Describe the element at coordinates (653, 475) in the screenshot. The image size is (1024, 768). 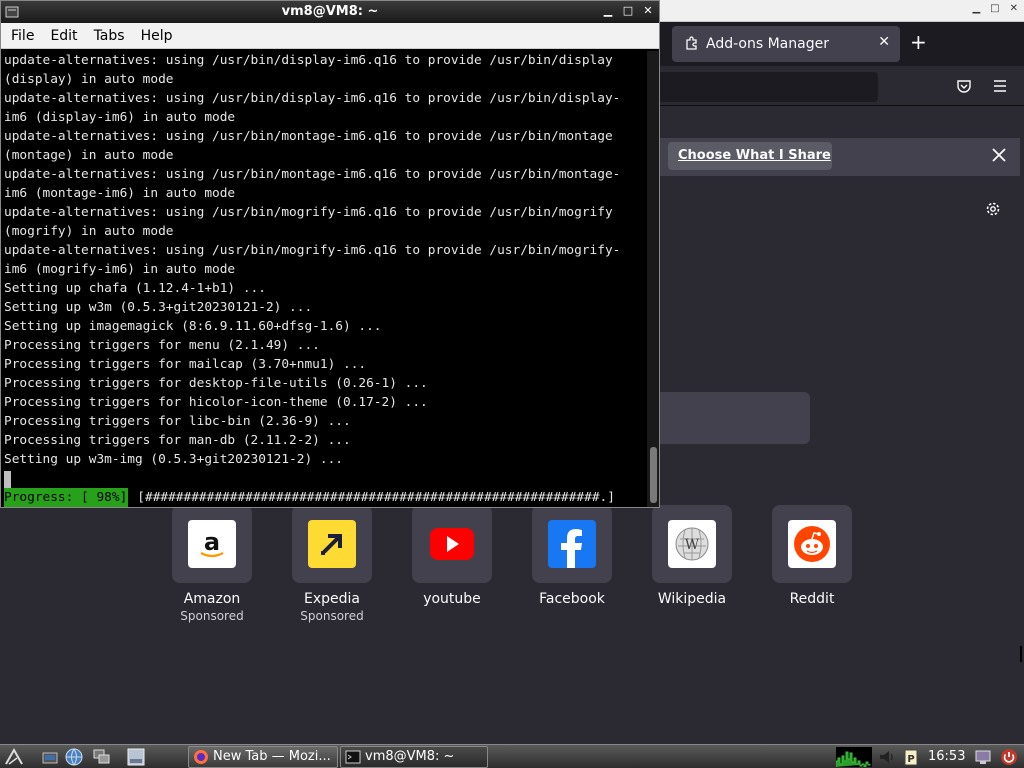
I see `scrollbar-thumb` at that location.